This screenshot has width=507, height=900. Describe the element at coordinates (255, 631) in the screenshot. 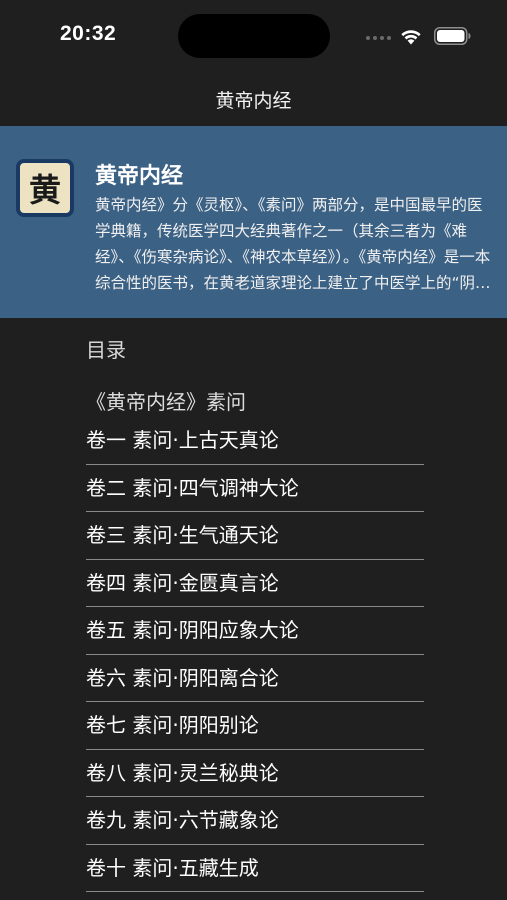

I see `chapter-item: 卷五 素问·阴阳应象大论` at that location.